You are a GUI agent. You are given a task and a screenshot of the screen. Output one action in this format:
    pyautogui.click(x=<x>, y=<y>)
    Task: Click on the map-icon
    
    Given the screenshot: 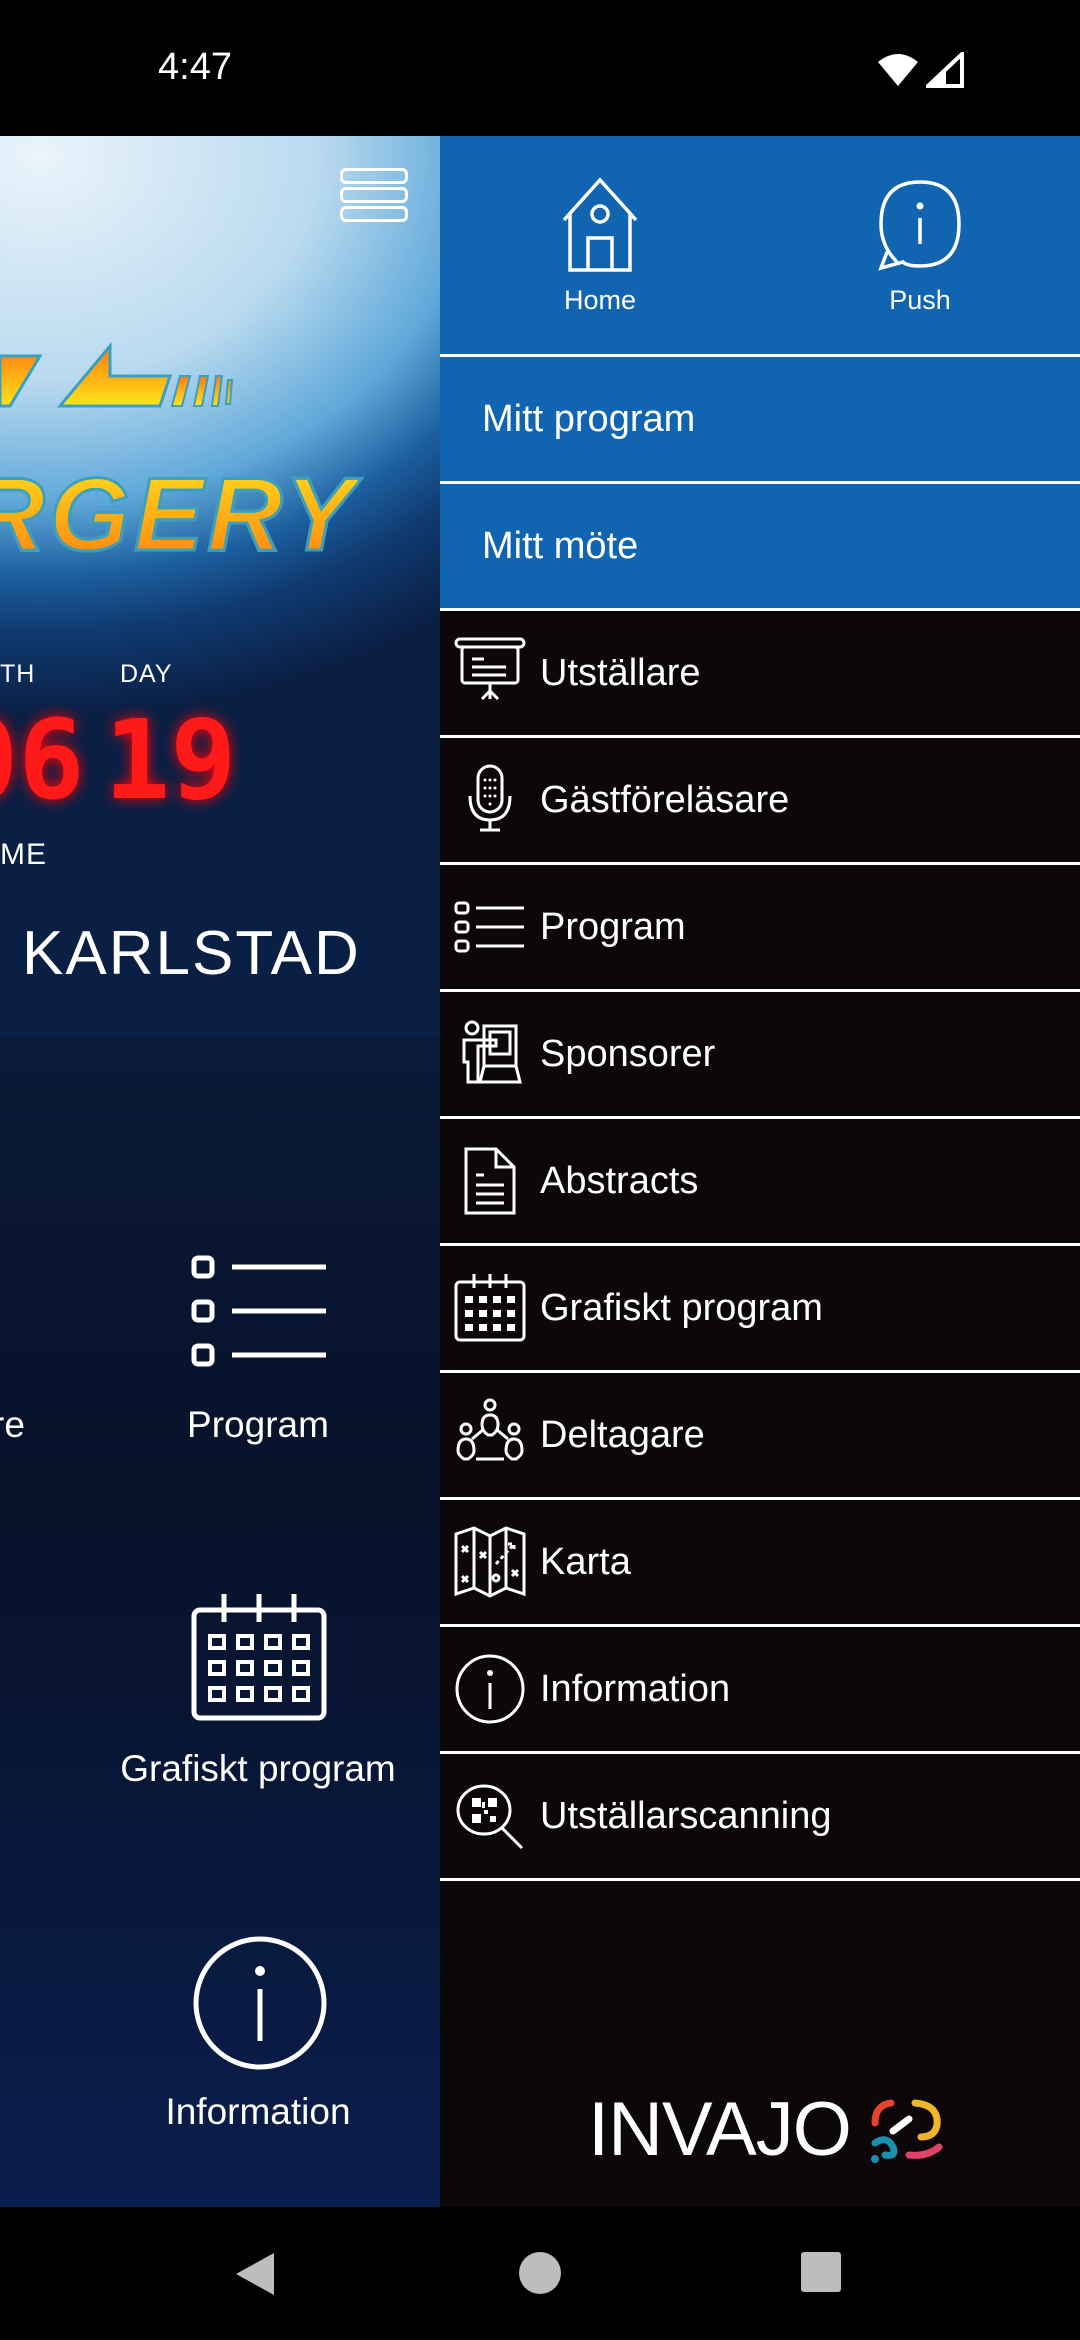 What is the action you would take?
    pyautogui.click(x=490, y=1562)
    